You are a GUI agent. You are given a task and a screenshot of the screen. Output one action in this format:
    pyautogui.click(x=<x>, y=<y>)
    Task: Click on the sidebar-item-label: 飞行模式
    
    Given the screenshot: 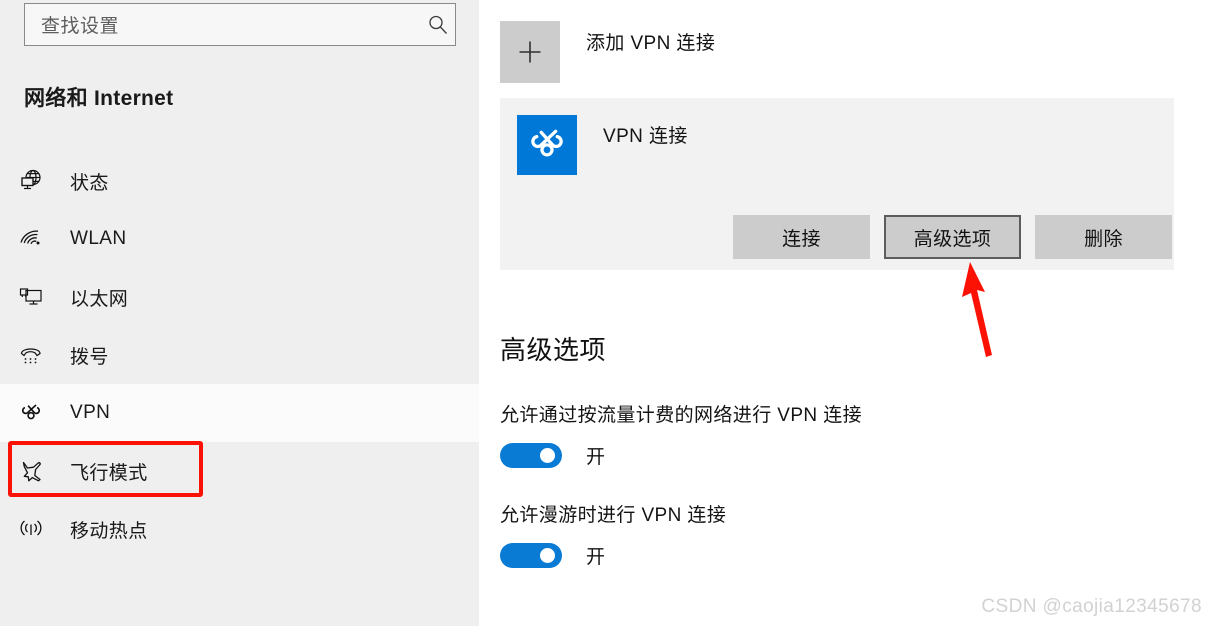 What is the action you would take?
    pyautogui.click(x=109, y=473)
    